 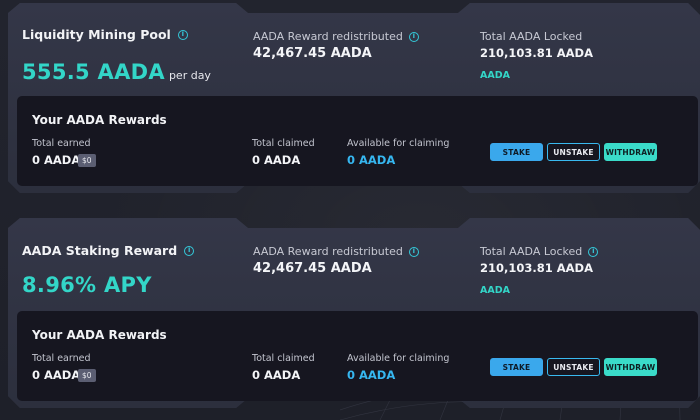 I want to click on apy-amount: 8.96% APY, so click(x=87, y=285).